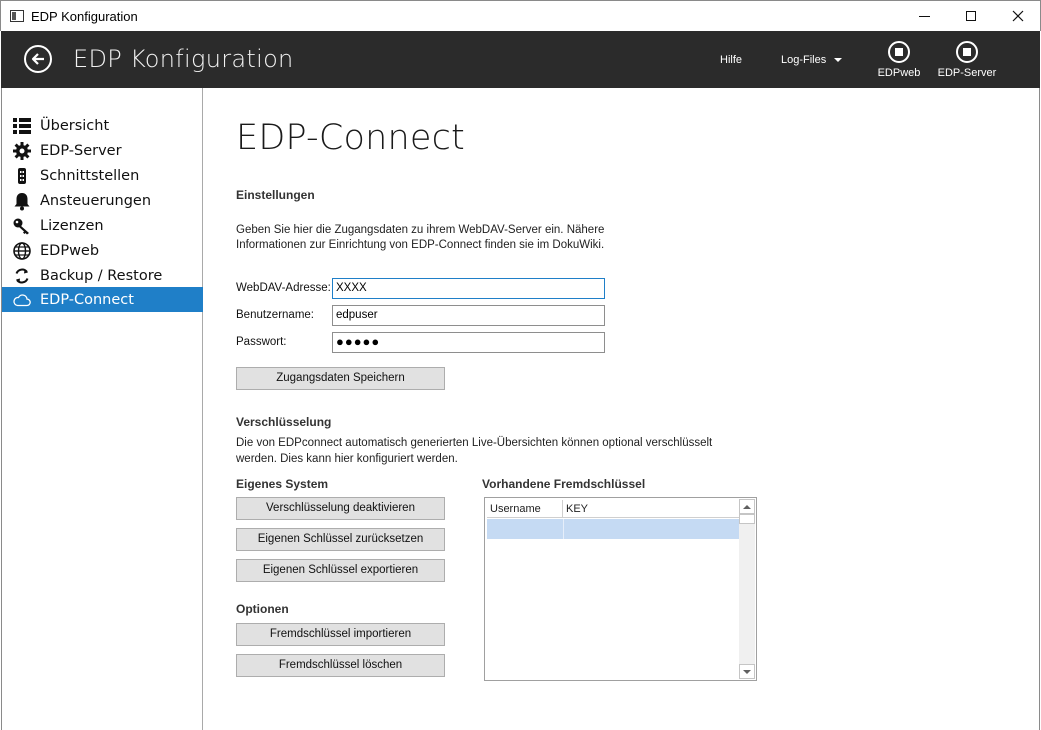 The height and width of the screenshot is (730, 1041). Describe the element at coordinates (84, 16) in the screenshot. I see `window-title: EDP Konfiguration` at that location.